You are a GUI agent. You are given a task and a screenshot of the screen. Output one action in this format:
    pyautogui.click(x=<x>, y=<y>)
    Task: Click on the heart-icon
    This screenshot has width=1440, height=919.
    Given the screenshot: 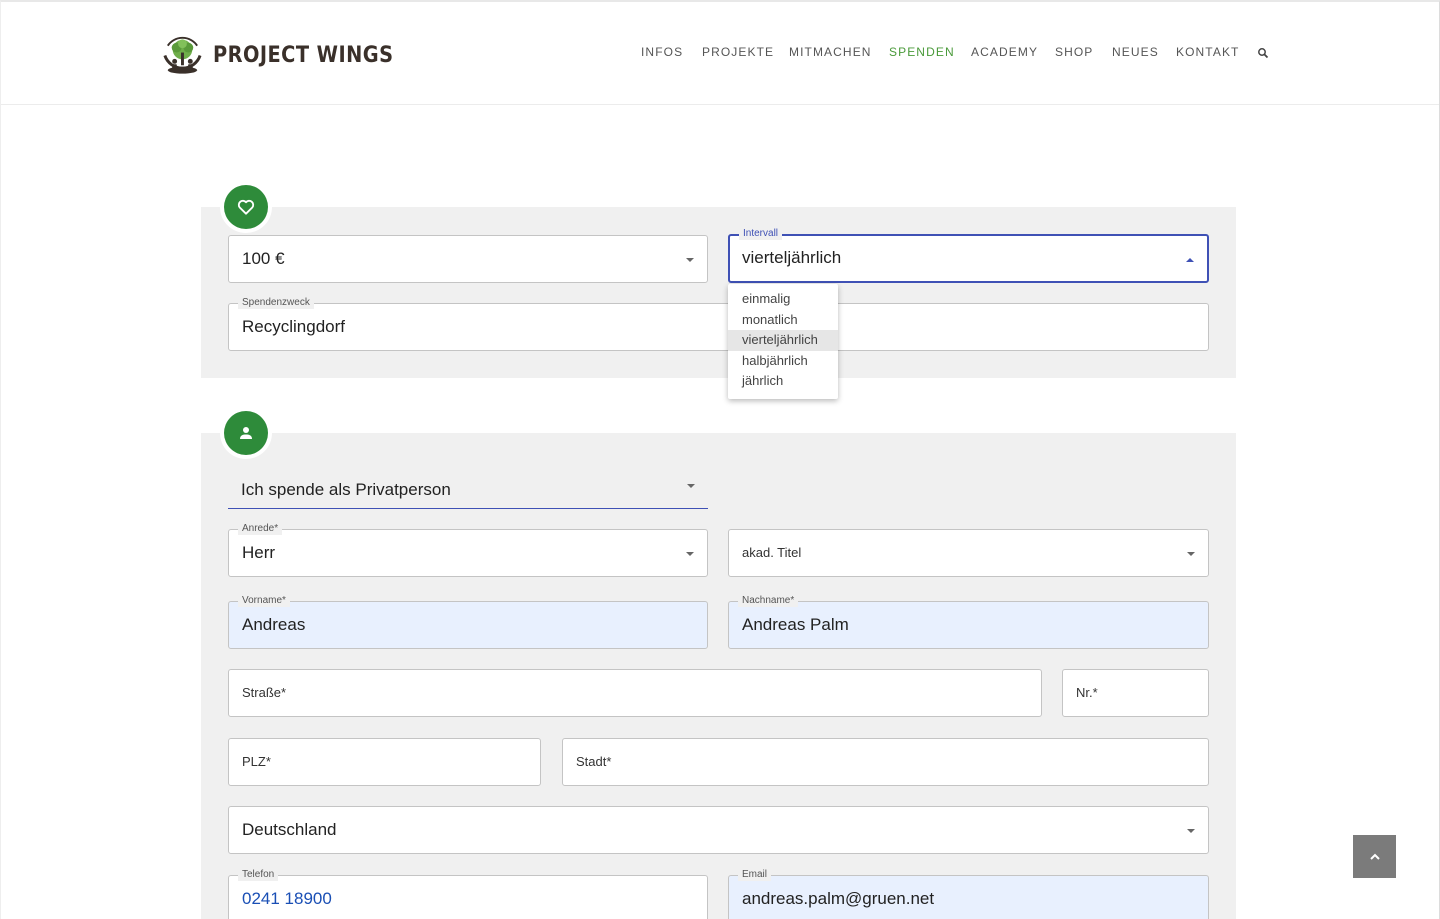 What is the action you would take?
    pyautogui.click(x=246, y=207)
    